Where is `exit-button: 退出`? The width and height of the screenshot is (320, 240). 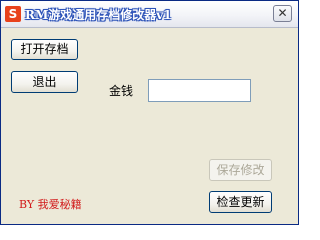
exit-button: 退出 is located at coordinates (44, 82).